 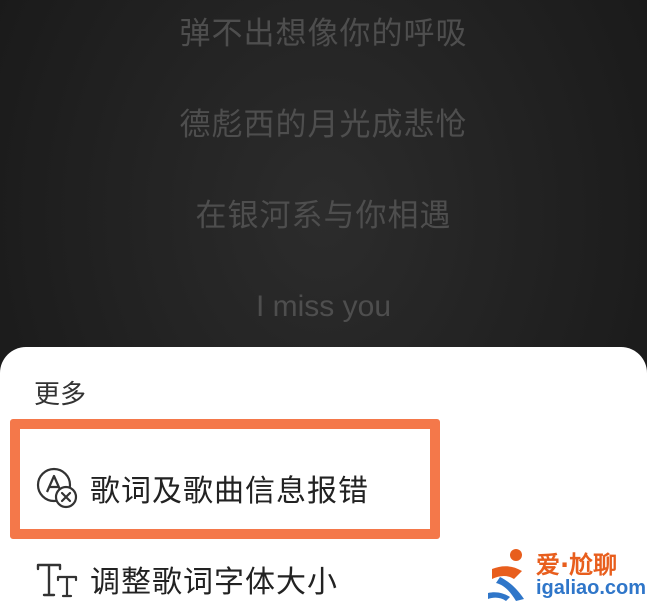 What do you see at coordinates (323, 34) in the screenshot?
I see `lyric-line: 弹不出想像你的呼吸` at bounding box center [323, 34].